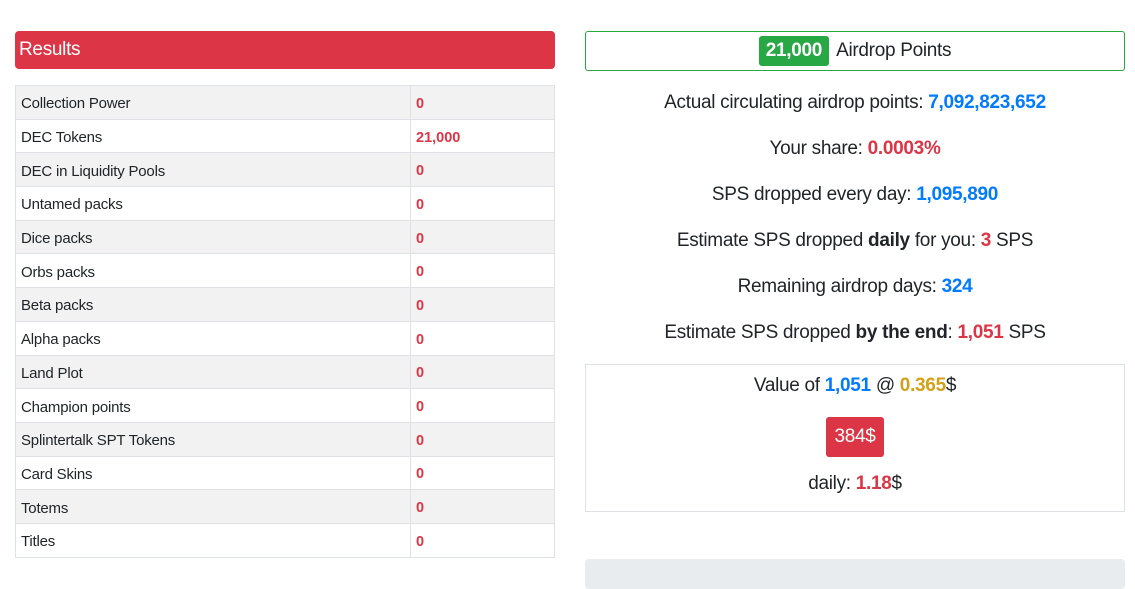 The width and height of the screenshot is (1135, 589). I want to click on table-row: Alpha packs 0, so click(285, 338).